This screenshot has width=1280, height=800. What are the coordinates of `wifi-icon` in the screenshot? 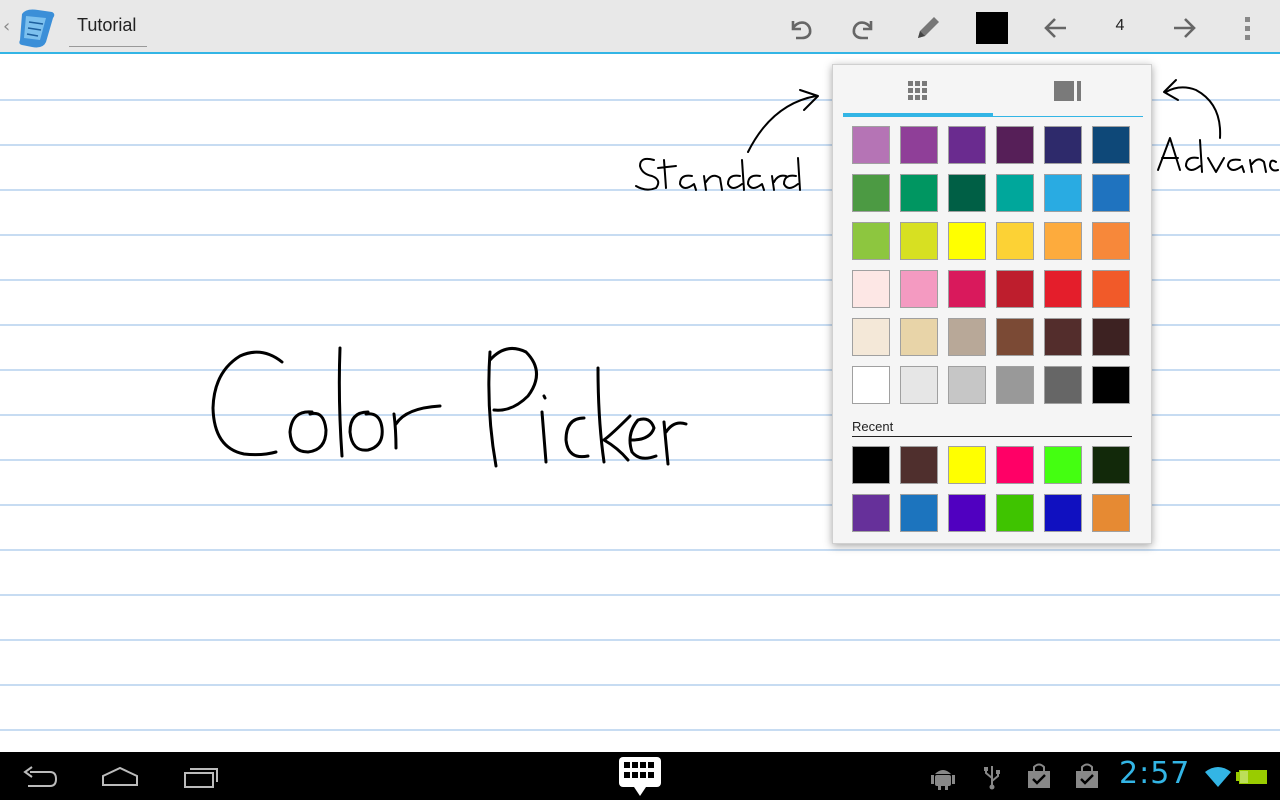 It's located at (1218, 777).